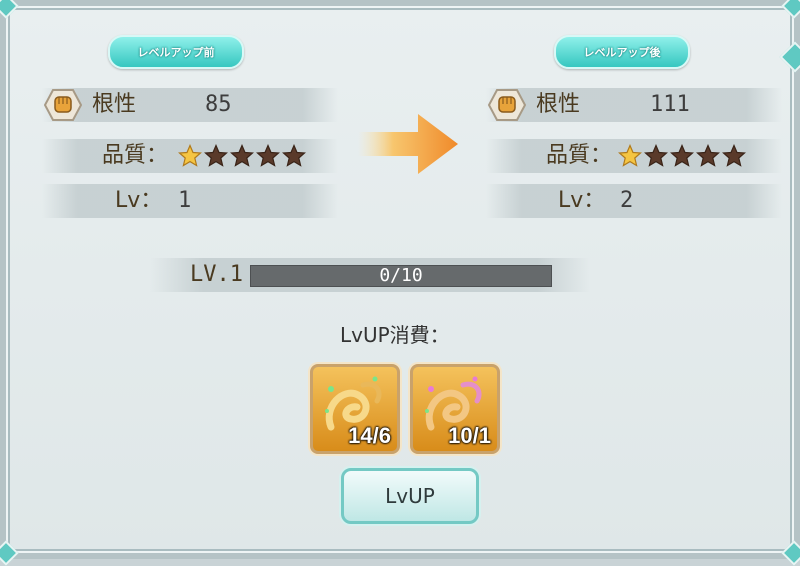  What do you see at coordinates (582, 200) in the screenshot?
I see `after-lv-label: Lv：` at bounding box center [582, 200].